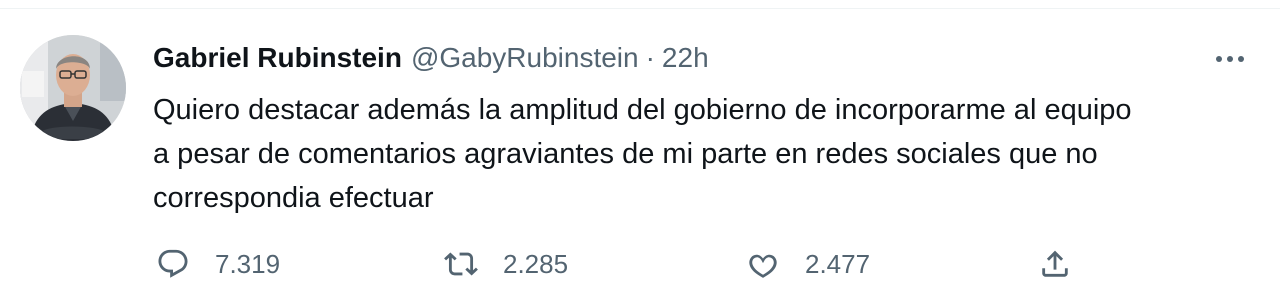  What do you see at coordinates (838, 263) in the screenshot?
I see `like-count: 2.477` at bounding box center [838, 263].